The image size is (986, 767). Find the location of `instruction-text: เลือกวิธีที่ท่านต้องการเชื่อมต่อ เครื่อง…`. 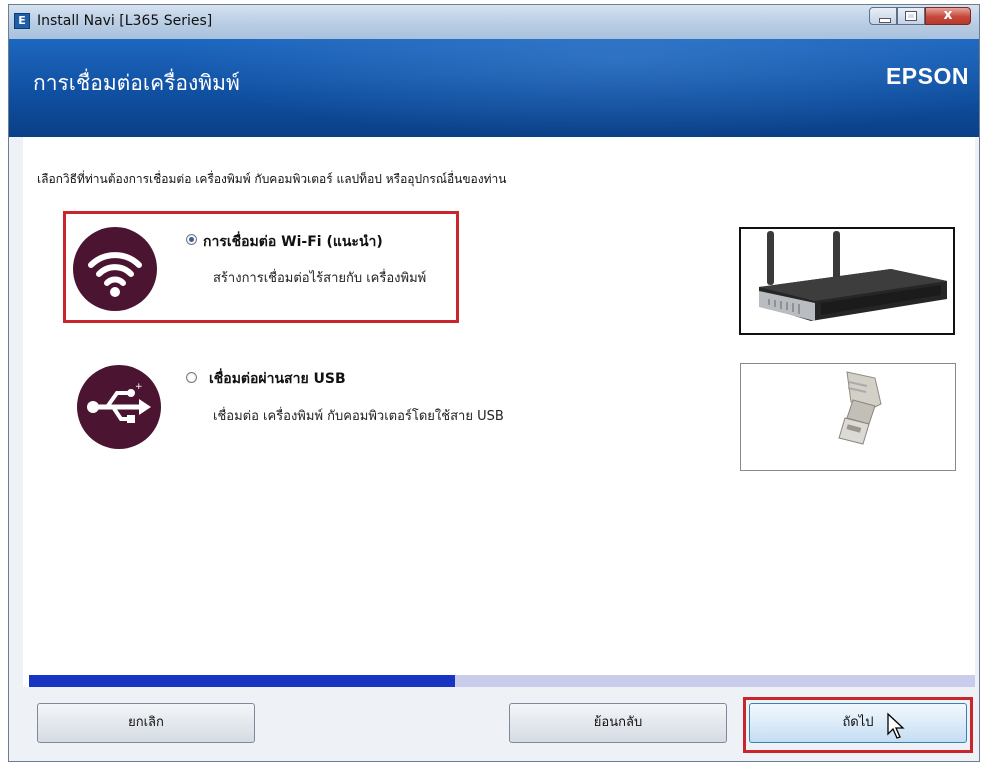

instruction-text: เลือกวิธีที่ท่านต้องการเชื่อมต่อ เครื่อง… is located at coordinates (272, 179).